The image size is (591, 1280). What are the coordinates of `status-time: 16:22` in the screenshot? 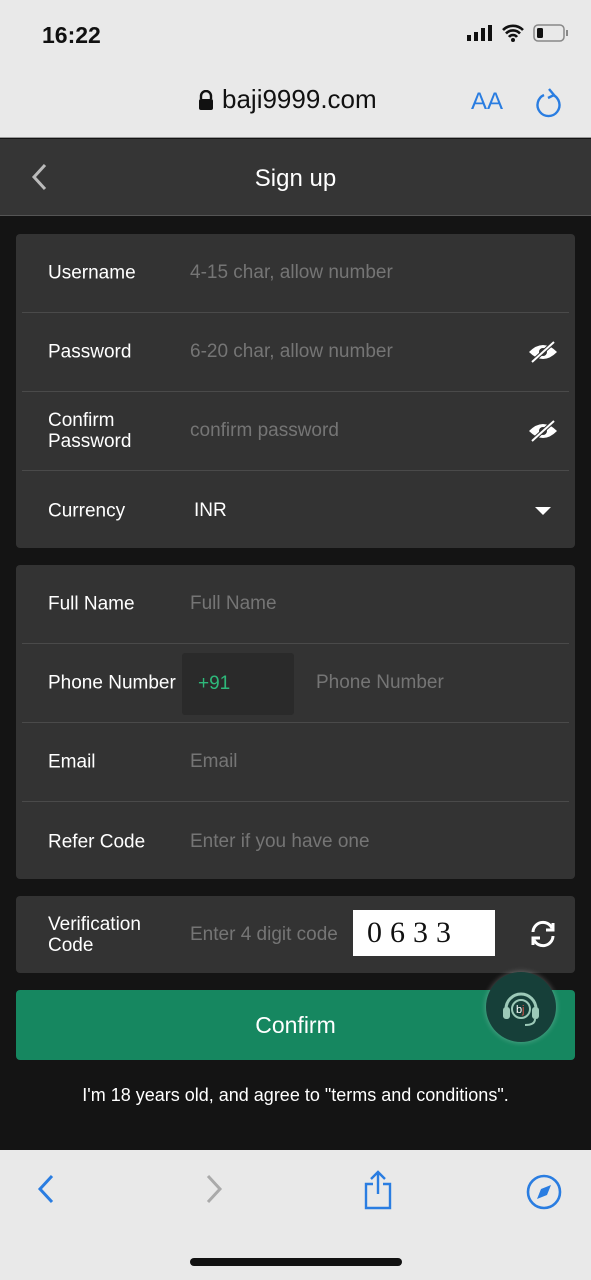 It's located at (71, 35).